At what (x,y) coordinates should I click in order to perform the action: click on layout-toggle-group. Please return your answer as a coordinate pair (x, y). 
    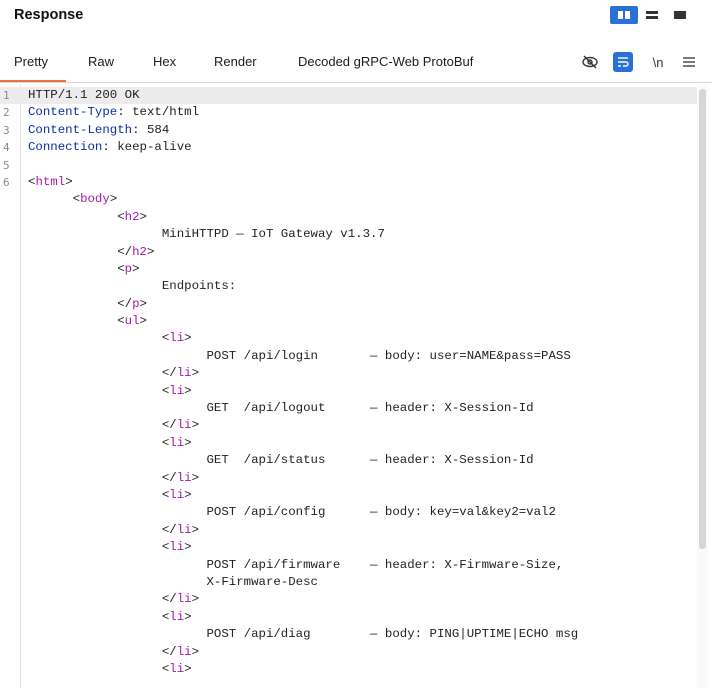
    Looking at the image, I should click on (652, 15).